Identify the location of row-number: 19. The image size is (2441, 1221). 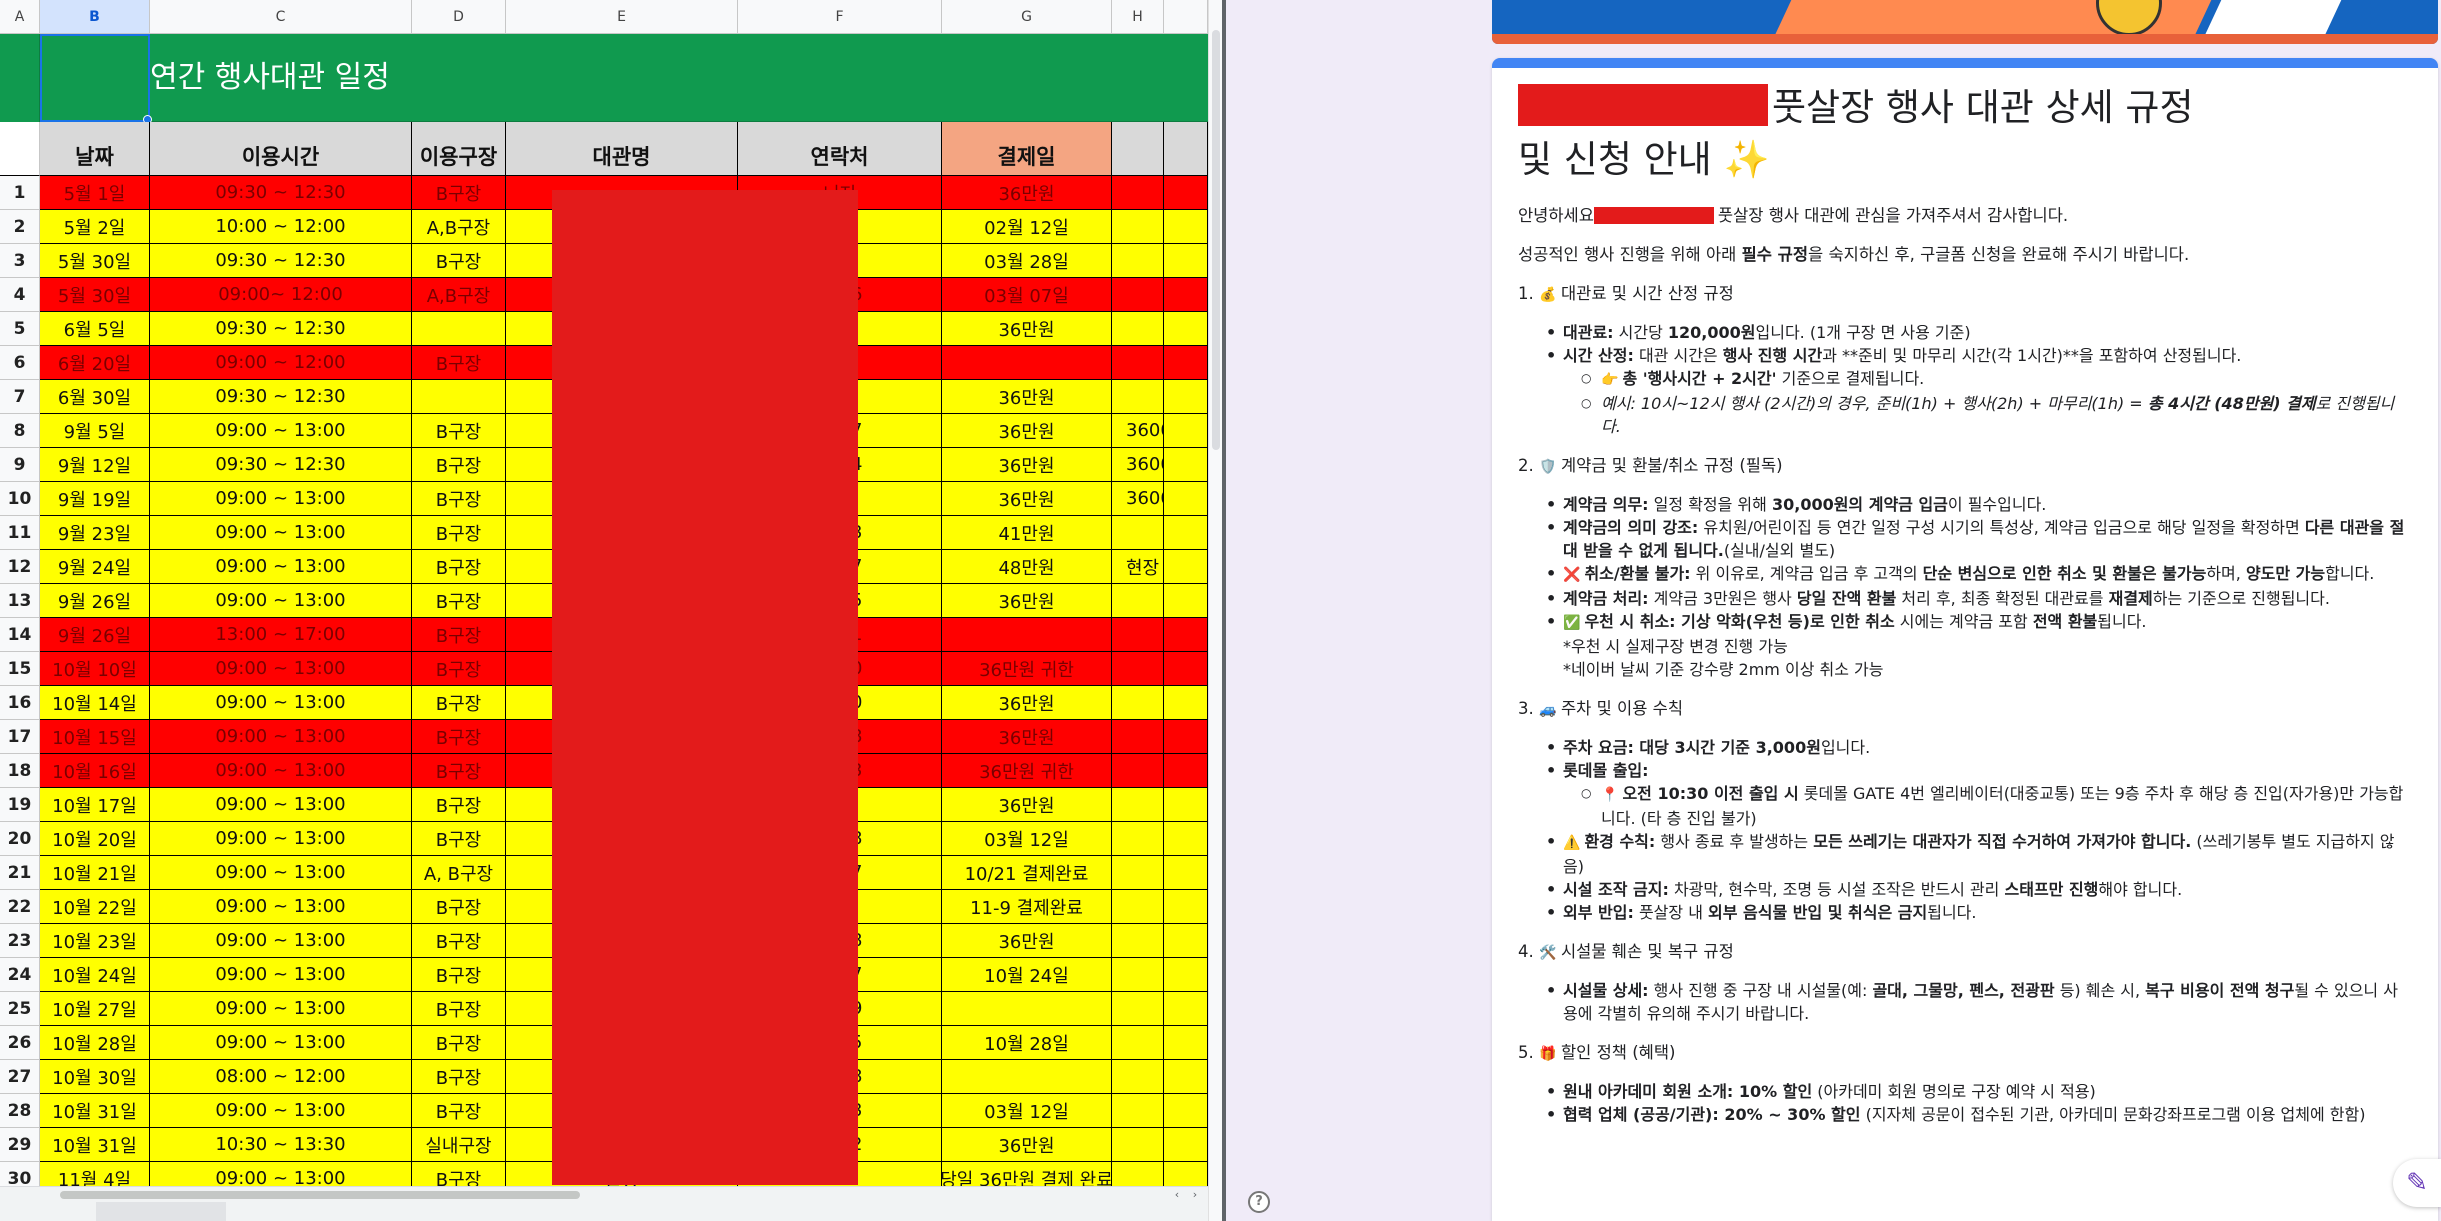
(20, 805).